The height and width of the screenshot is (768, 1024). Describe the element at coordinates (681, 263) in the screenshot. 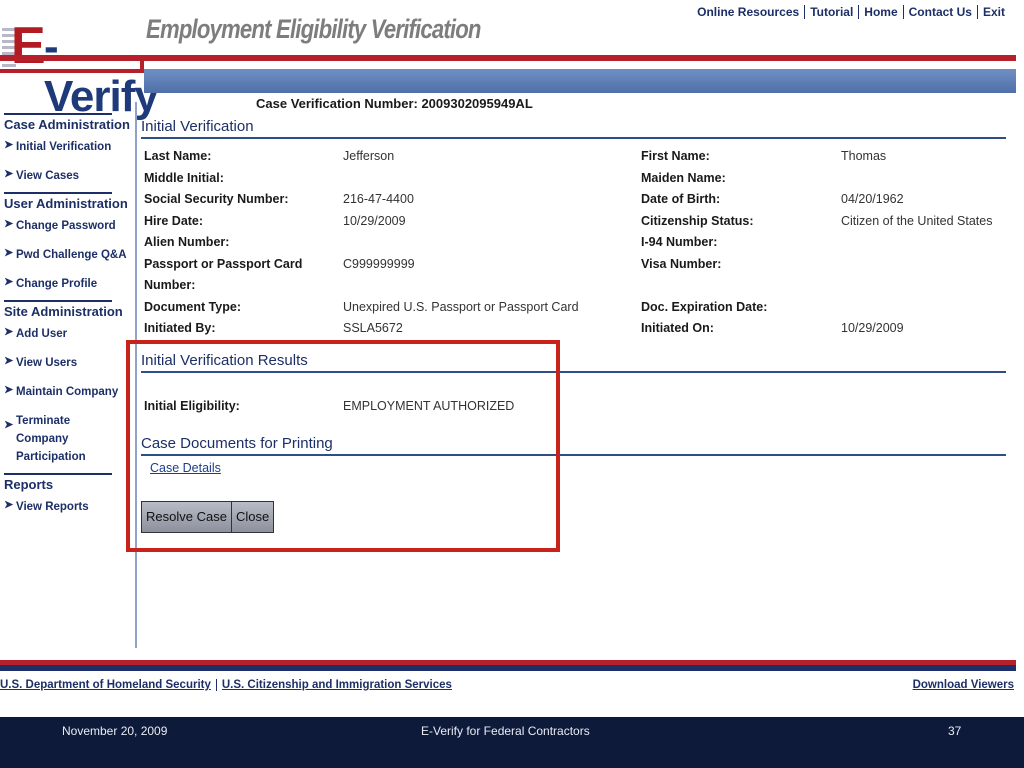

I see `visa-number-label: Visa Number:` at that location.